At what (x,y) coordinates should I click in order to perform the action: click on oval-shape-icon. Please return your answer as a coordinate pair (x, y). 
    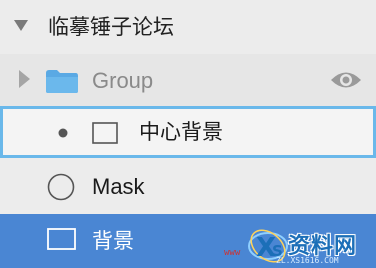
    Looking at the image, I should click on (61, 187).